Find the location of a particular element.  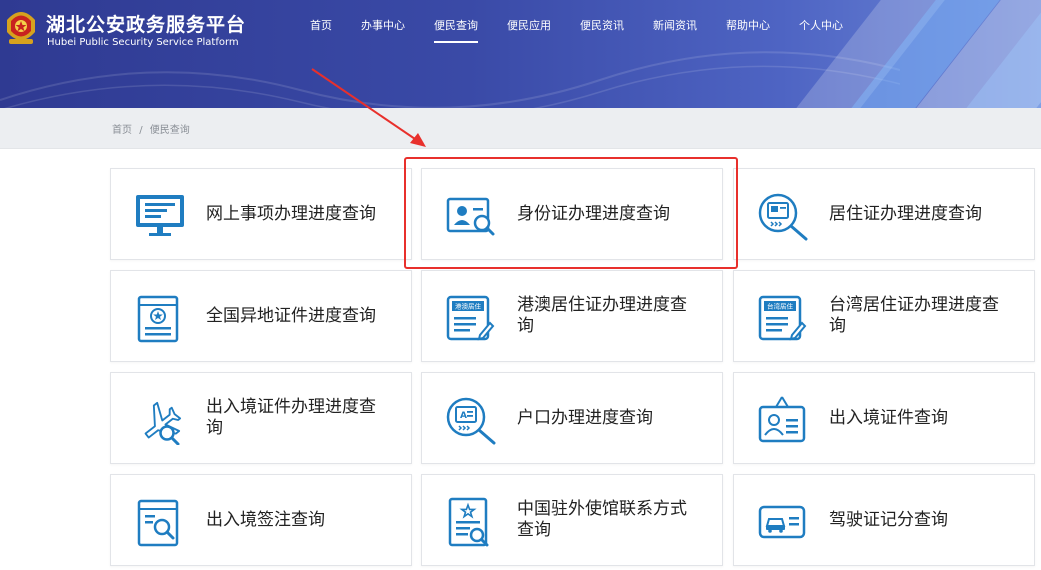

arrow-annotation is located at coordinates (368, 107).